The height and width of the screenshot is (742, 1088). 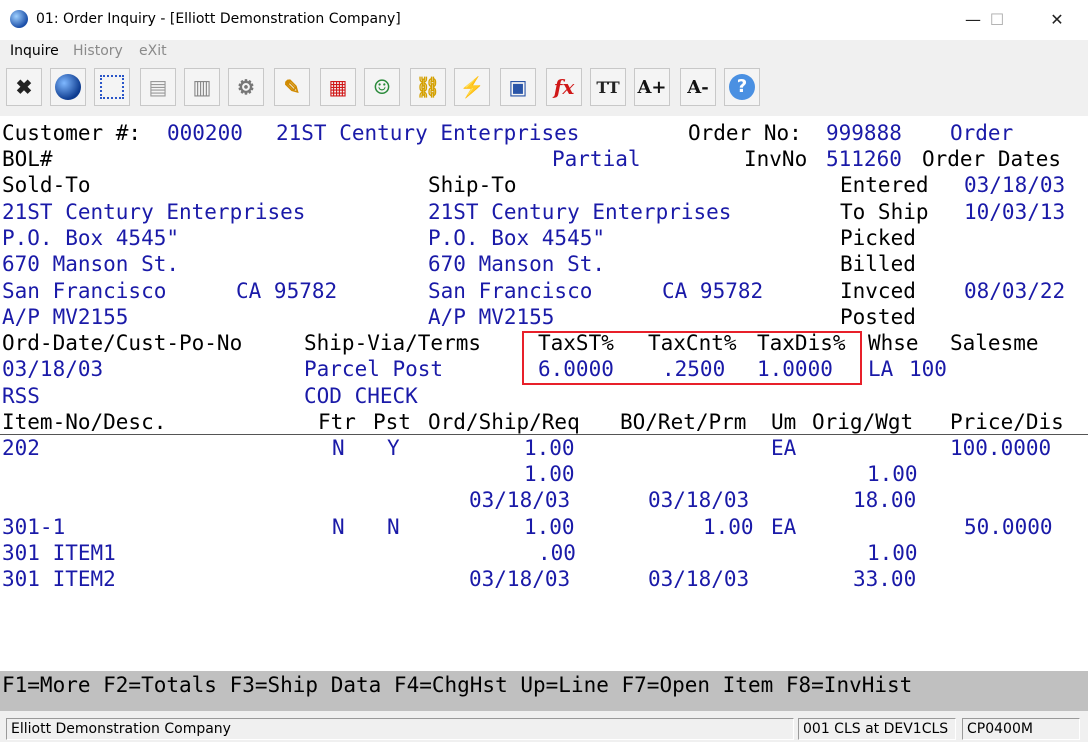 I want to click on line2-desc2: 301 ITEM2, so click(x=59, y=579).